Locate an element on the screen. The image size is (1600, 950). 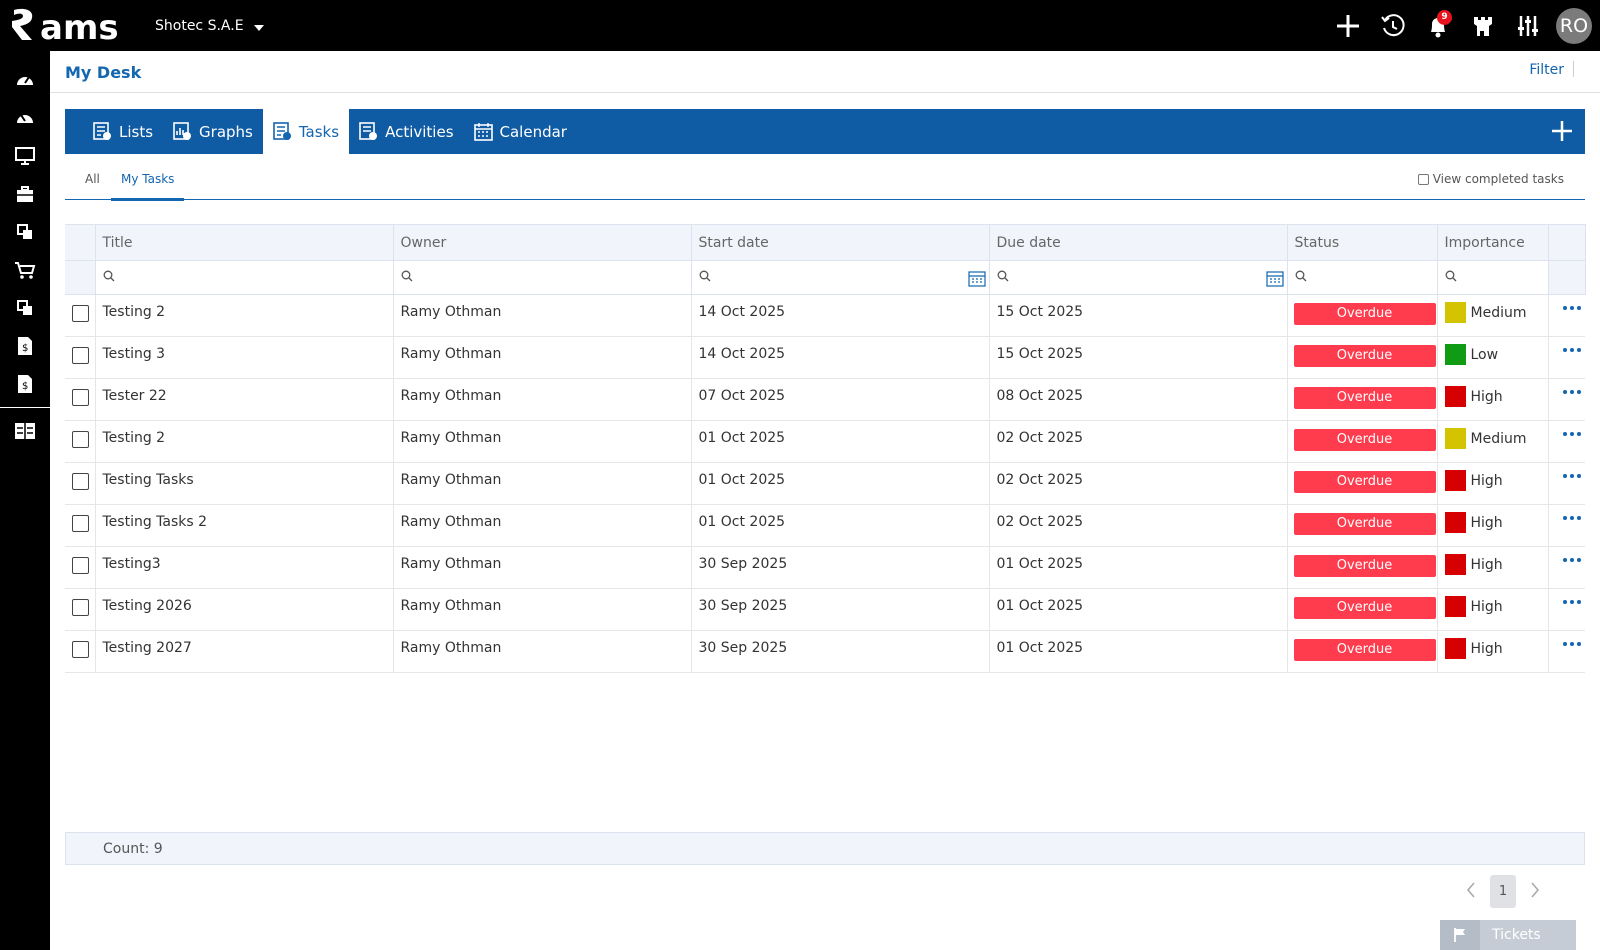
task-title-cell: Testing Tasks is located at coordinates (244, 483).